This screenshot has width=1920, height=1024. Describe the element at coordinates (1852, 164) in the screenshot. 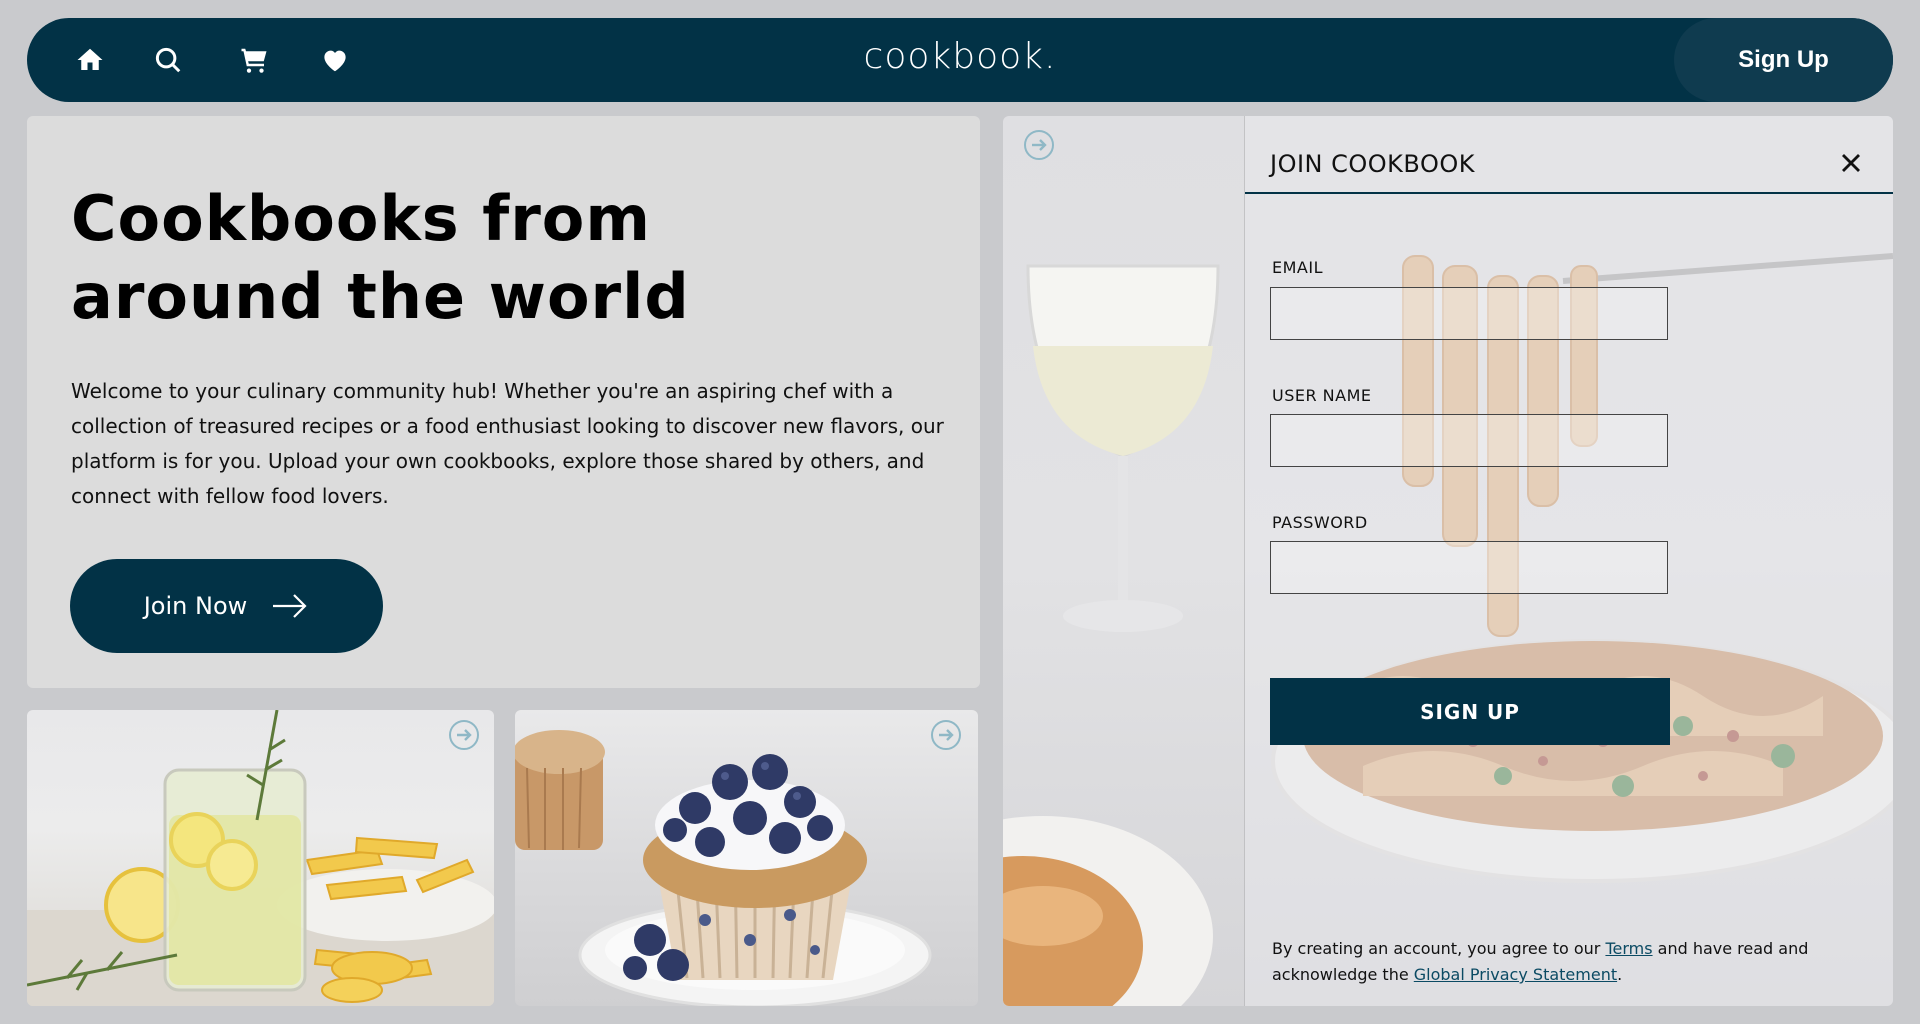

I see `close-icon` at that location.